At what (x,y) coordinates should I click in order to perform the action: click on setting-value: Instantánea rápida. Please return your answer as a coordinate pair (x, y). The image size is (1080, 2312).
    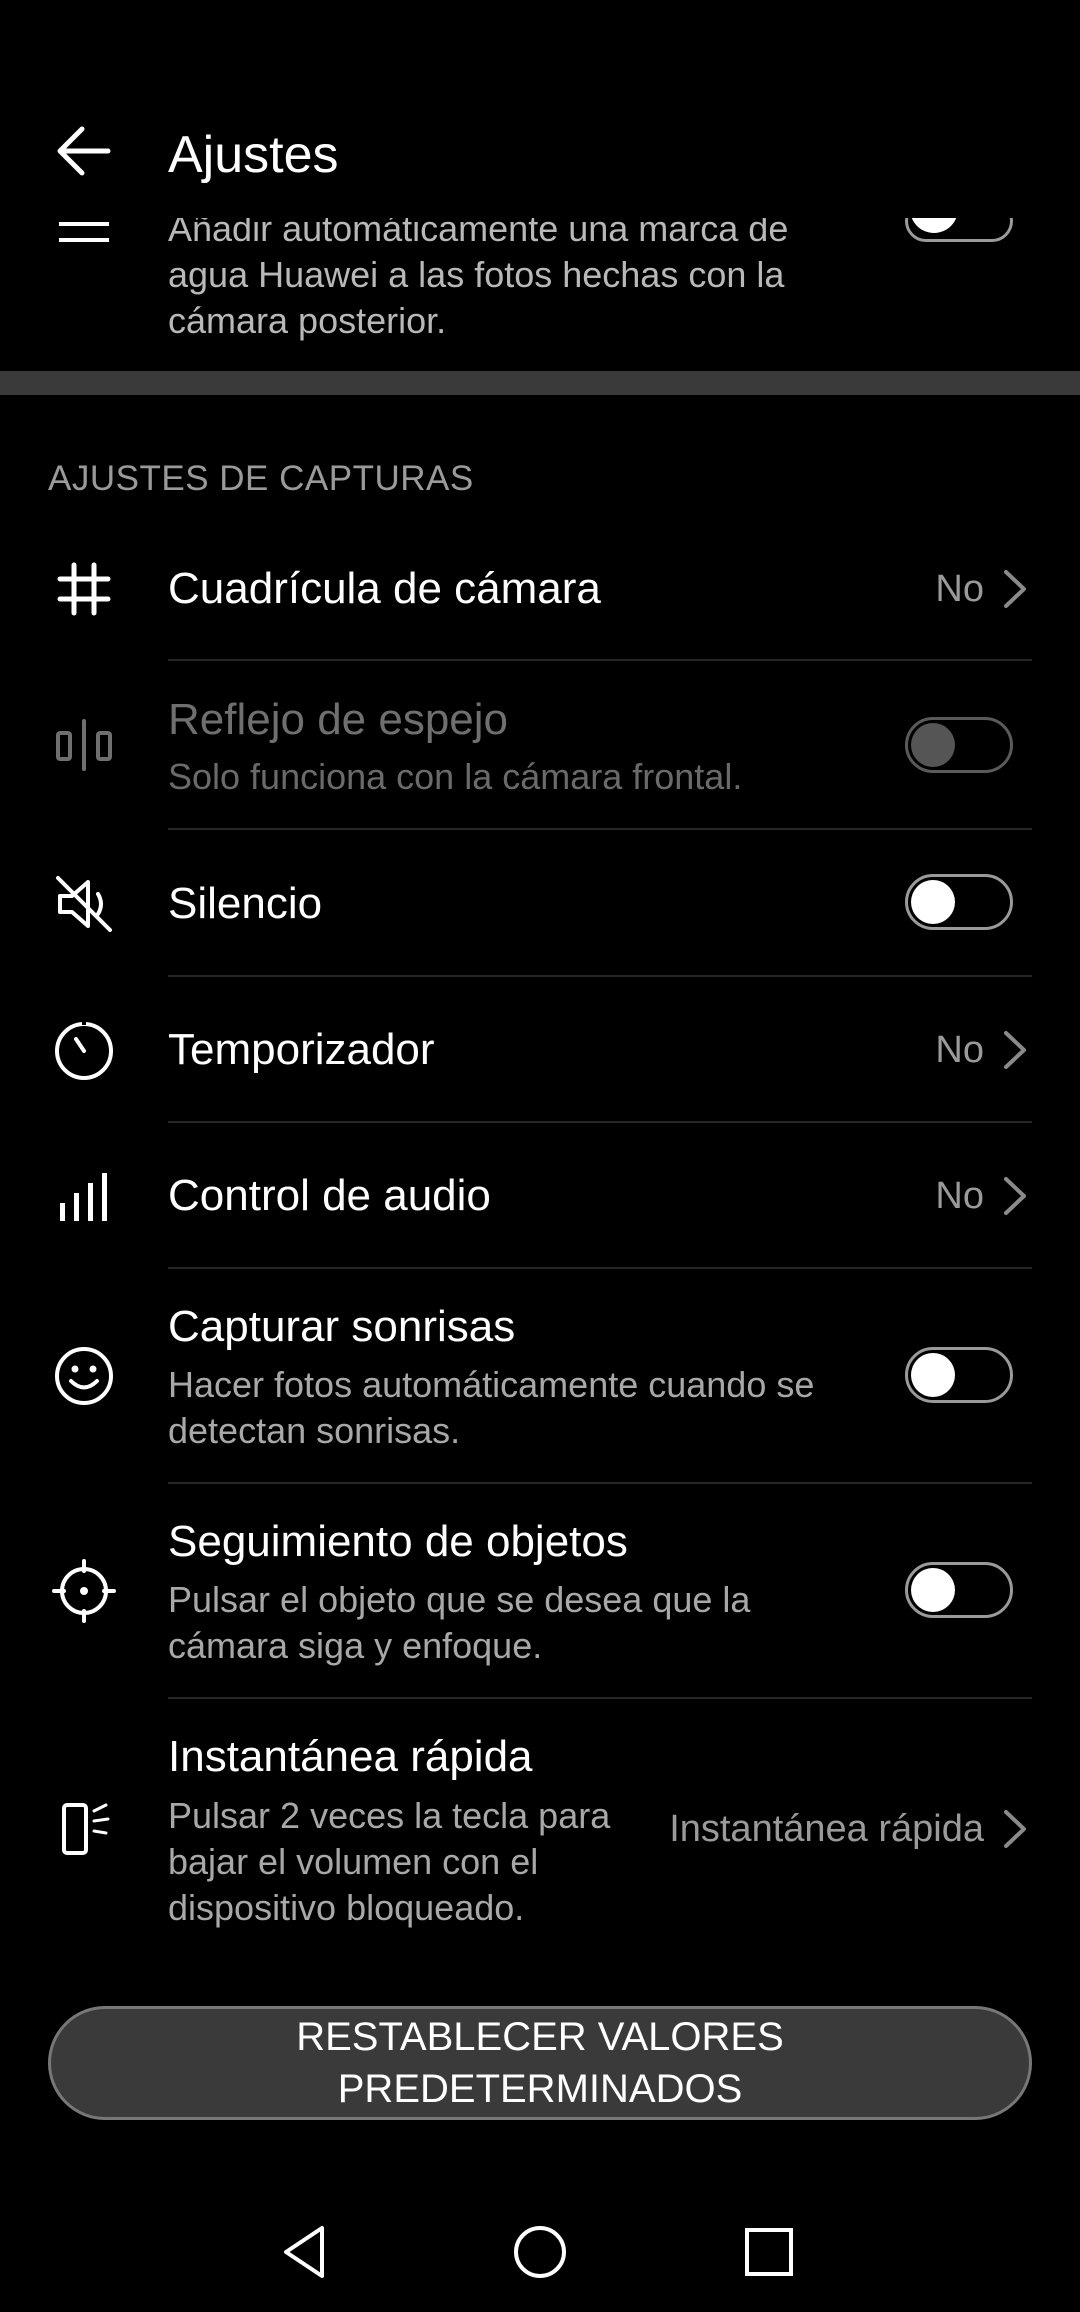
    Looking at the image, I should click on (826, 1829).